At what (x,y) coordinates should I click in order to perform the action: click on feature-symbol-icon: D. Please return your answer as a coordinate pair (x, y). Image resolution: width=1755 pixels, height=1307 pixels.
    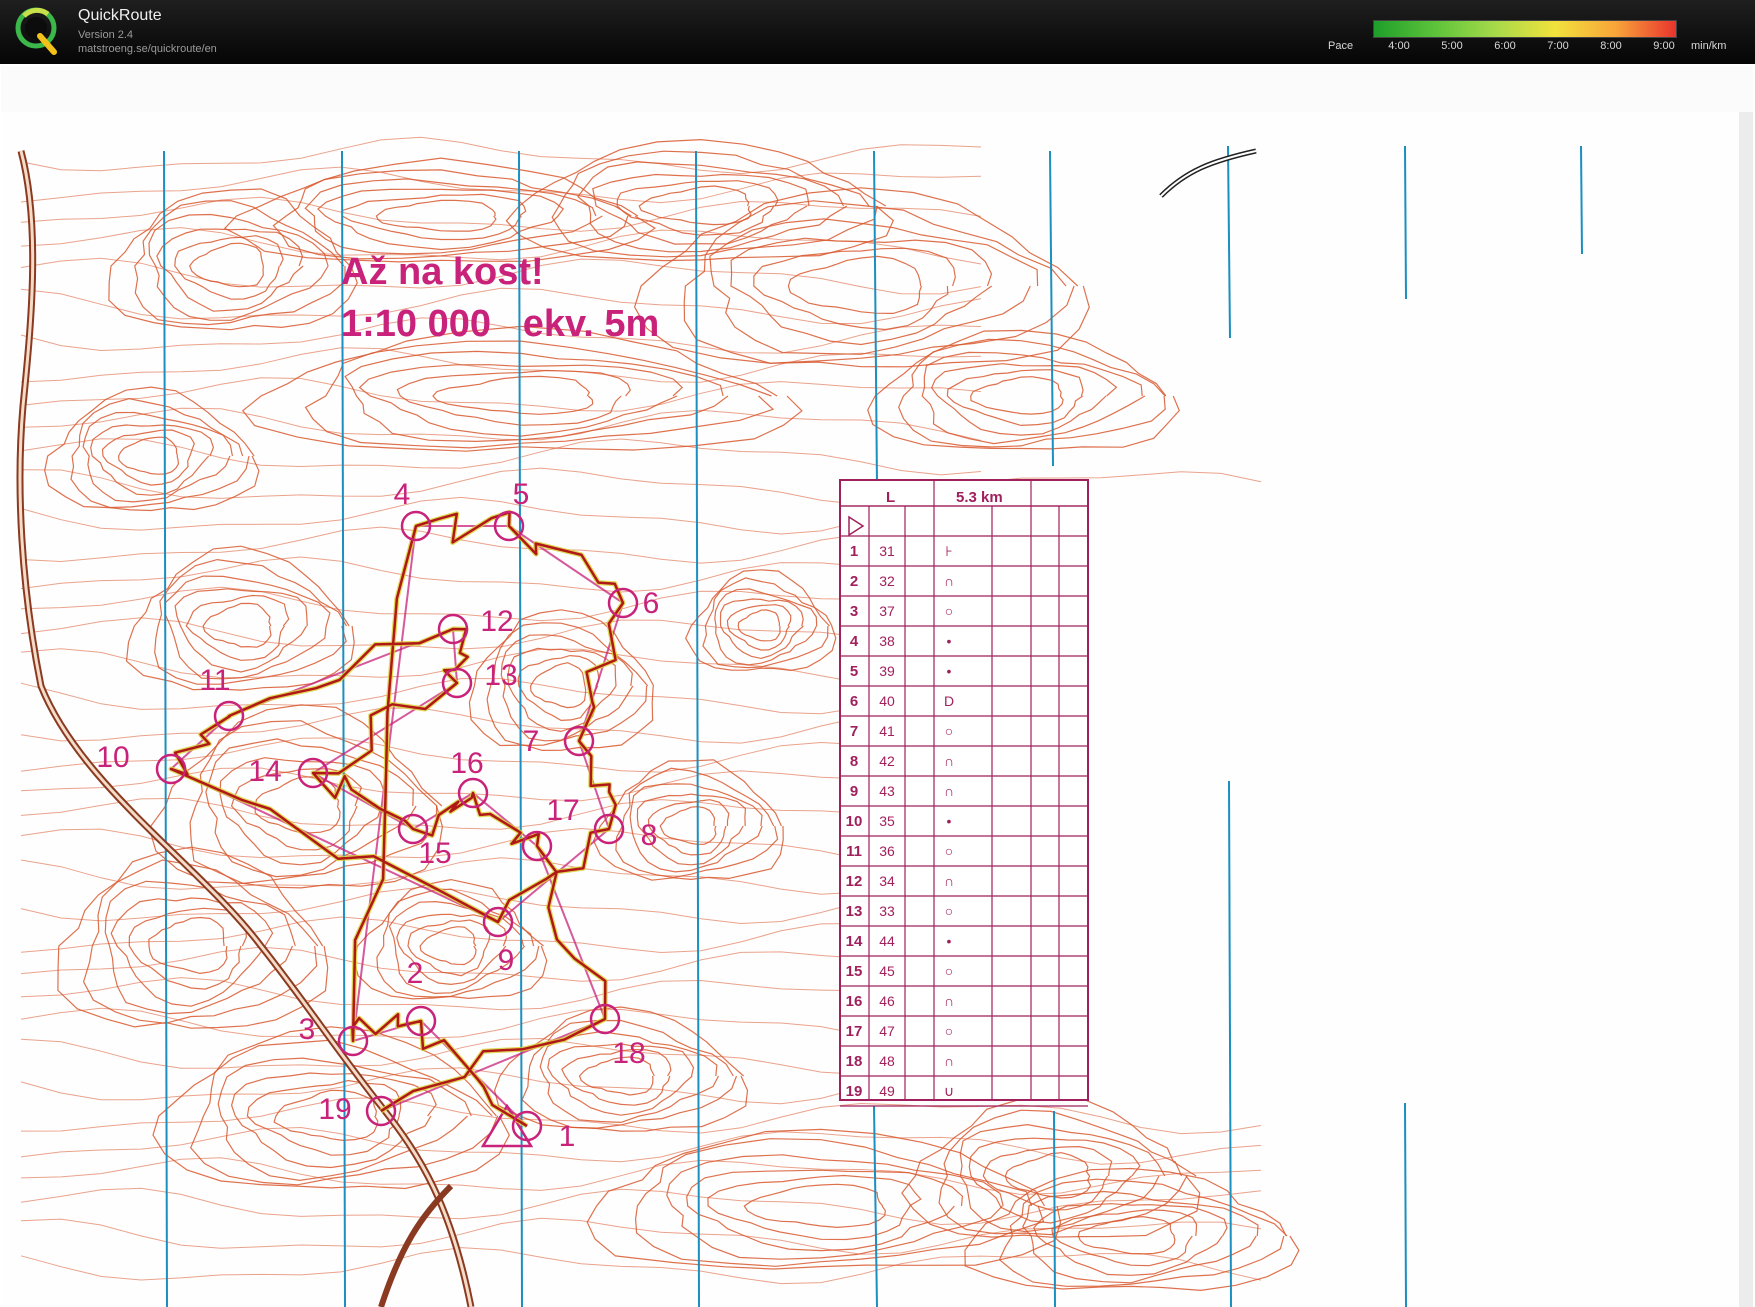
    Looking at the image, I should click on (949, 701).